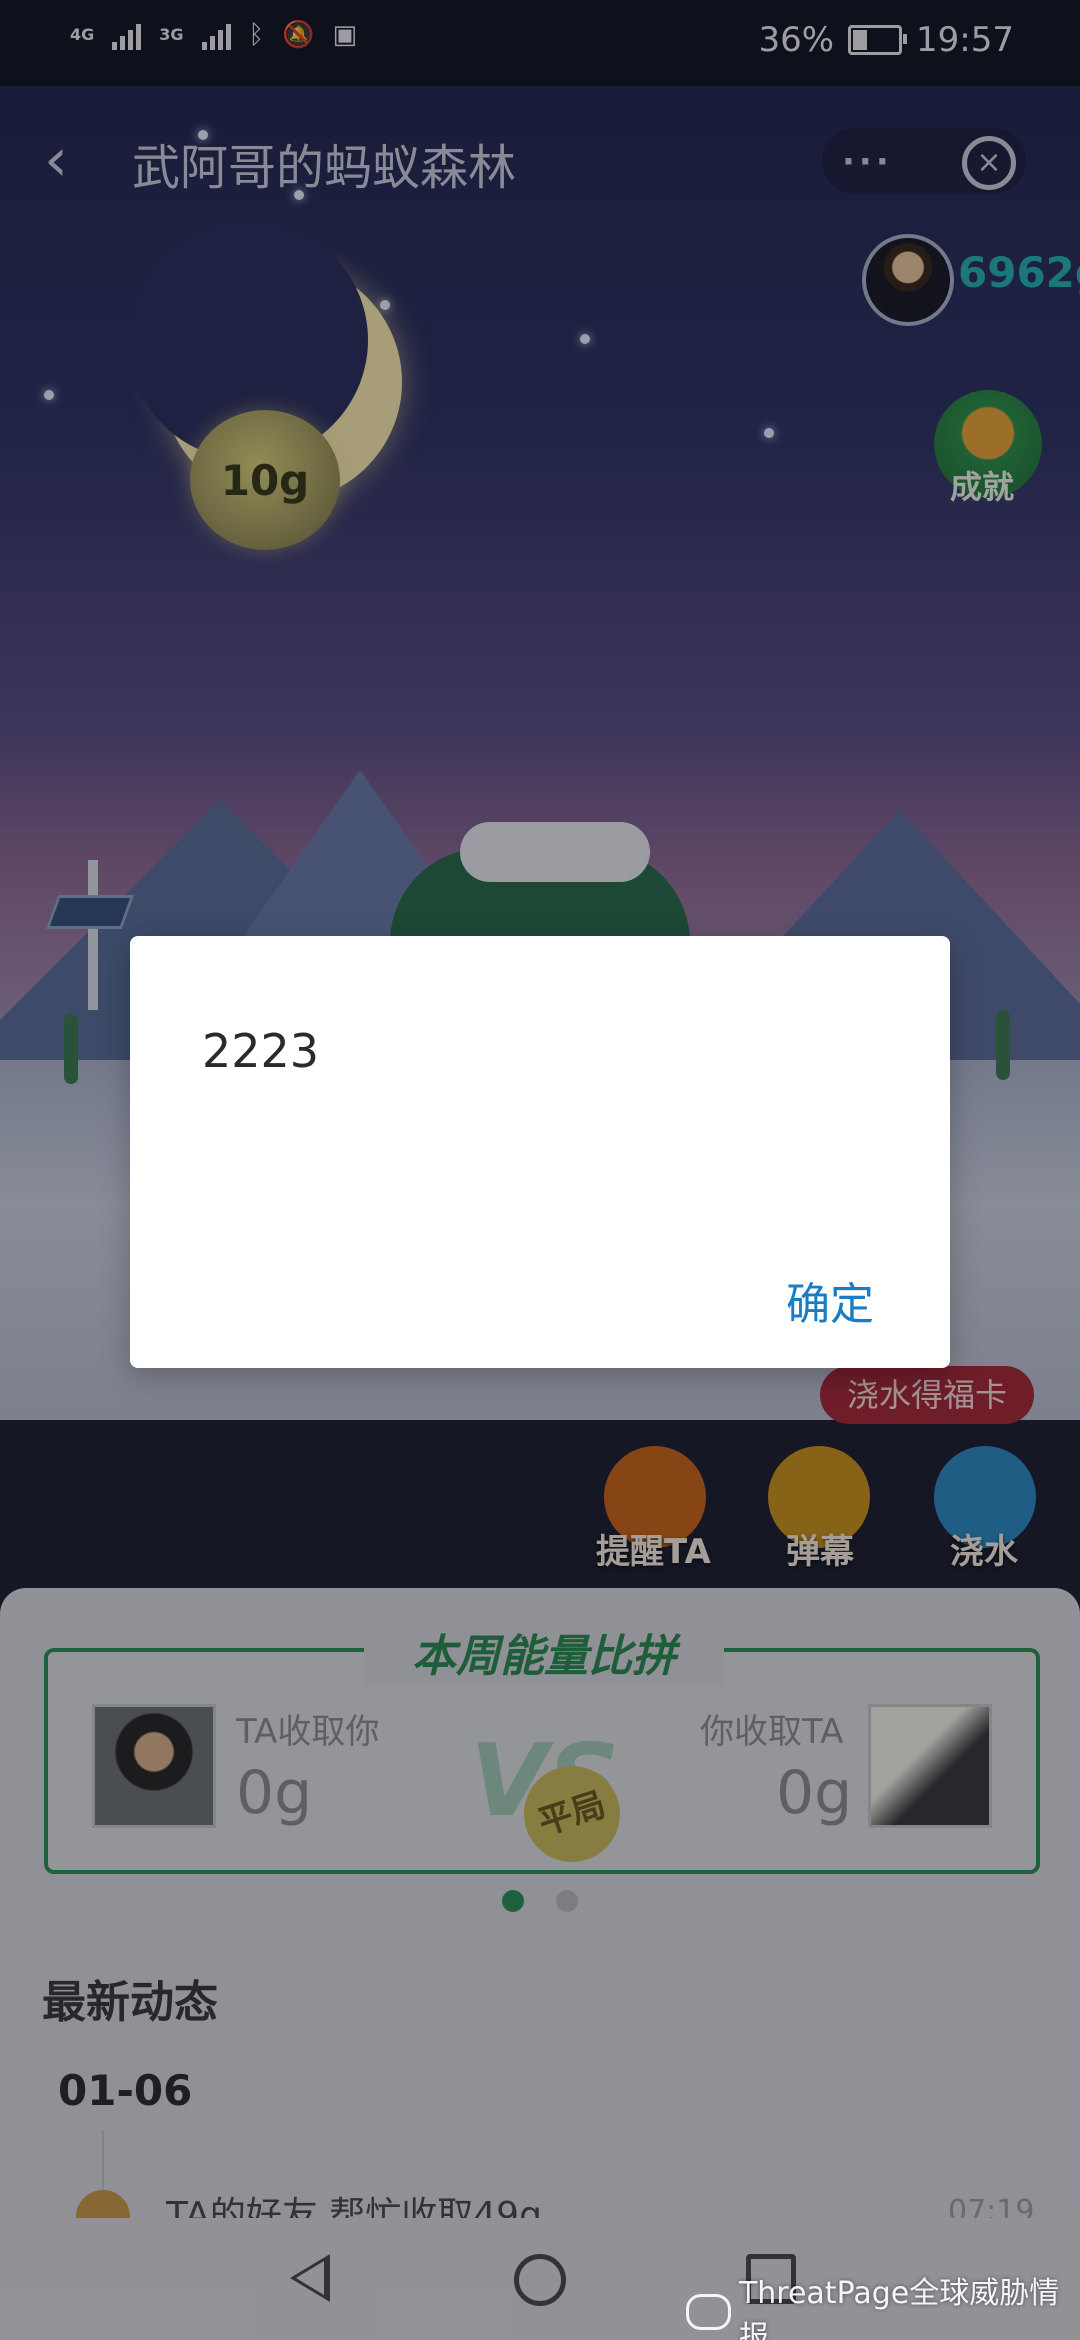  Describe the element at coordinates (540, 1152) in the screenshot. I see `alert-dialog: 2223 确定` at that location.